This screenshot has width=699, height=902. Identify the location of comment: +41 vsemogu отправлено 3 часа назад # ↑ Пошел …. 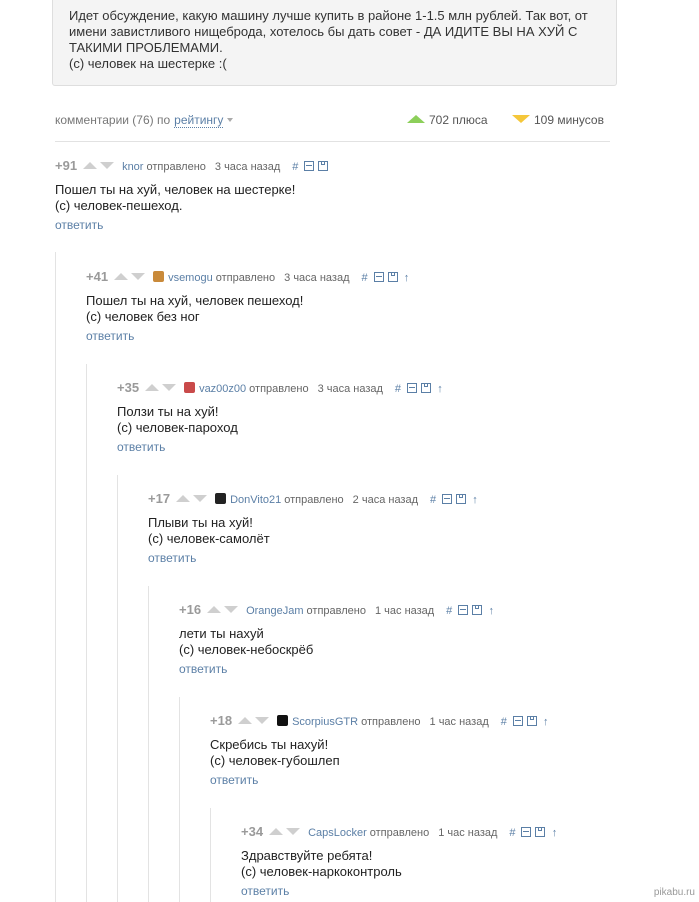
(250, 306).